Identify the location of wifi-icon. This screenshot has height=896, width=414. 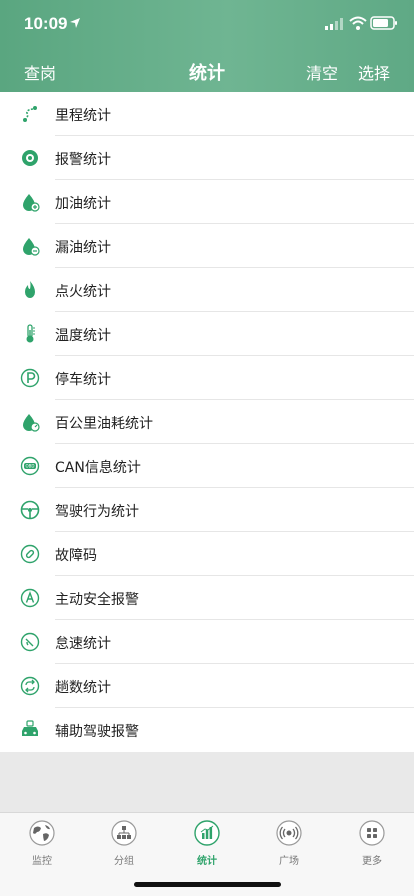
(358, 23).